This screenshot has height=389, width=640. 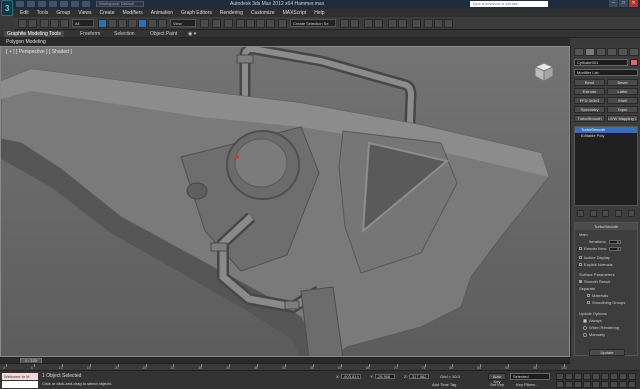 I want to click on select-manipulate-icon, so click(x=216, y=23).